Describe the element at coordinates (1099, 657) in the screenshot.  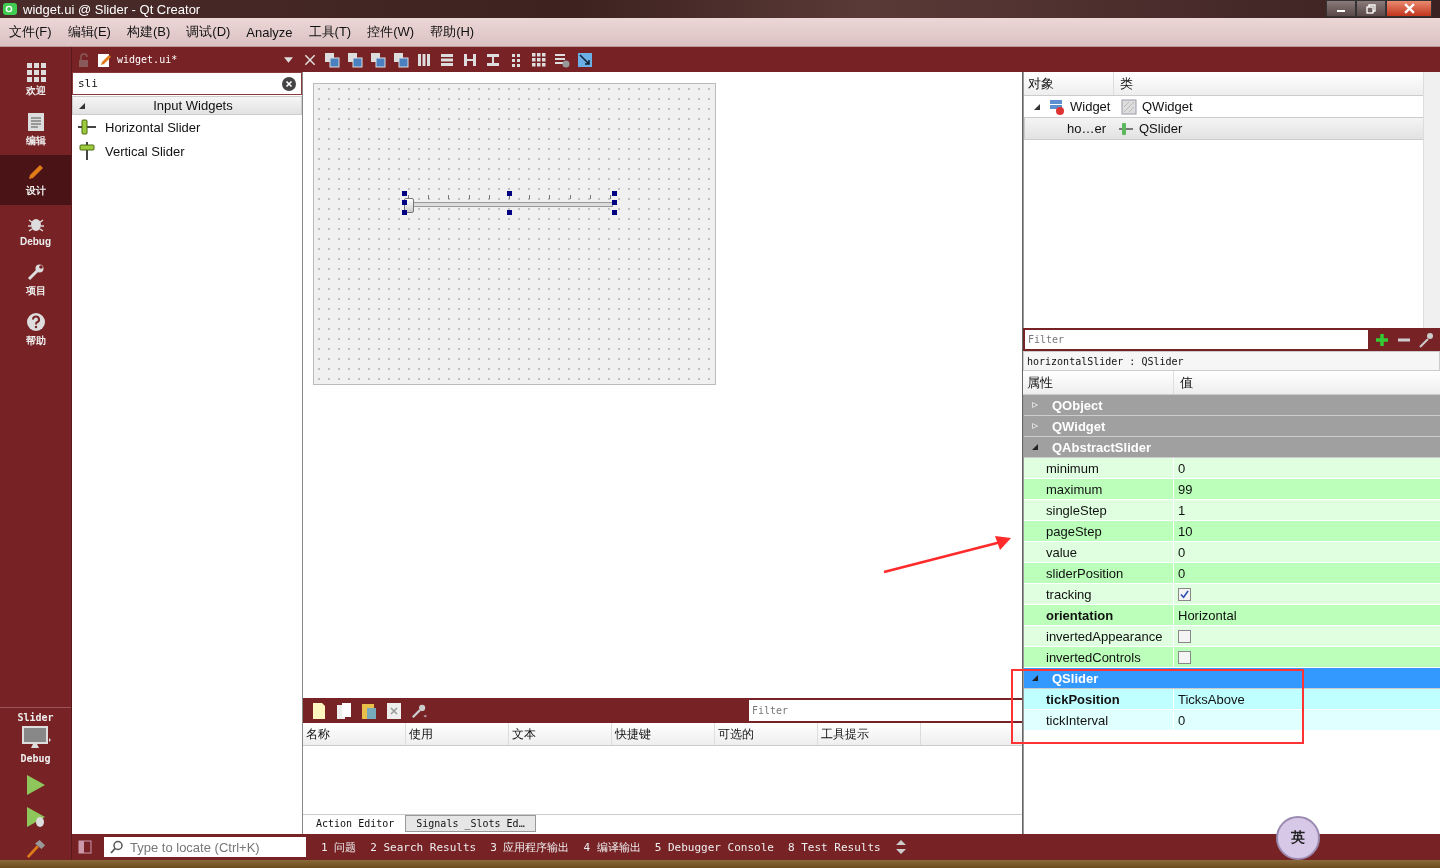
I see `property-name: invertedControls` at that location.